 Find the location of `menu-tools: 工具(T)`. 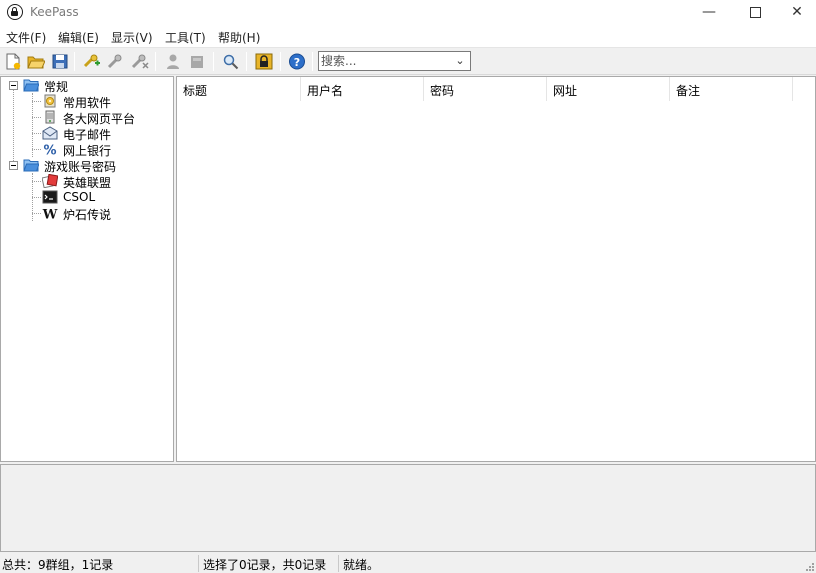

menu-tools: 工具(T) is located at coordinates (185, 37).